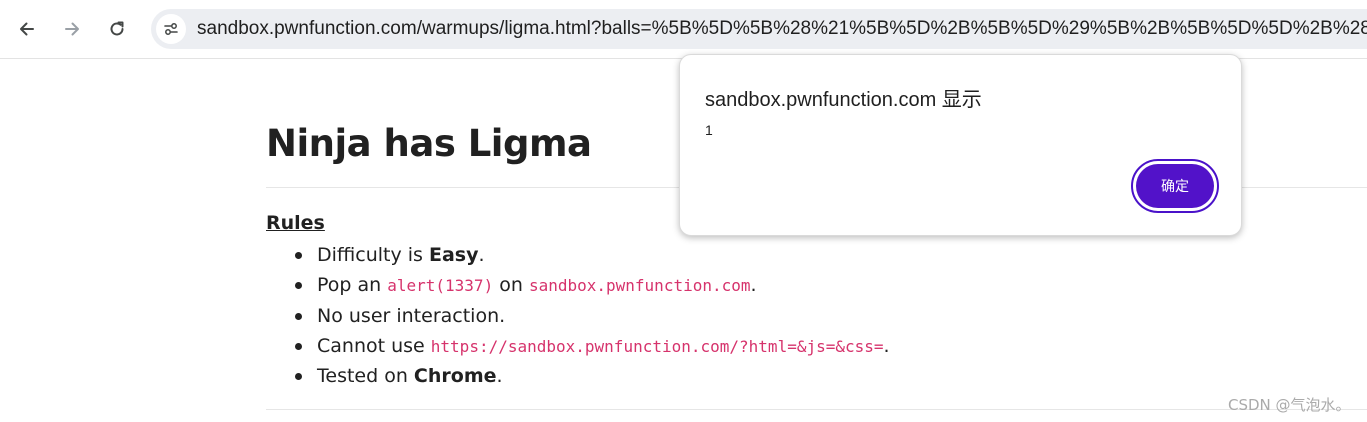 The image size is (1367, 422). Describe the element at coordinates (295, 223) in the screenshot. I see `rules-heading: Rules` at that location.